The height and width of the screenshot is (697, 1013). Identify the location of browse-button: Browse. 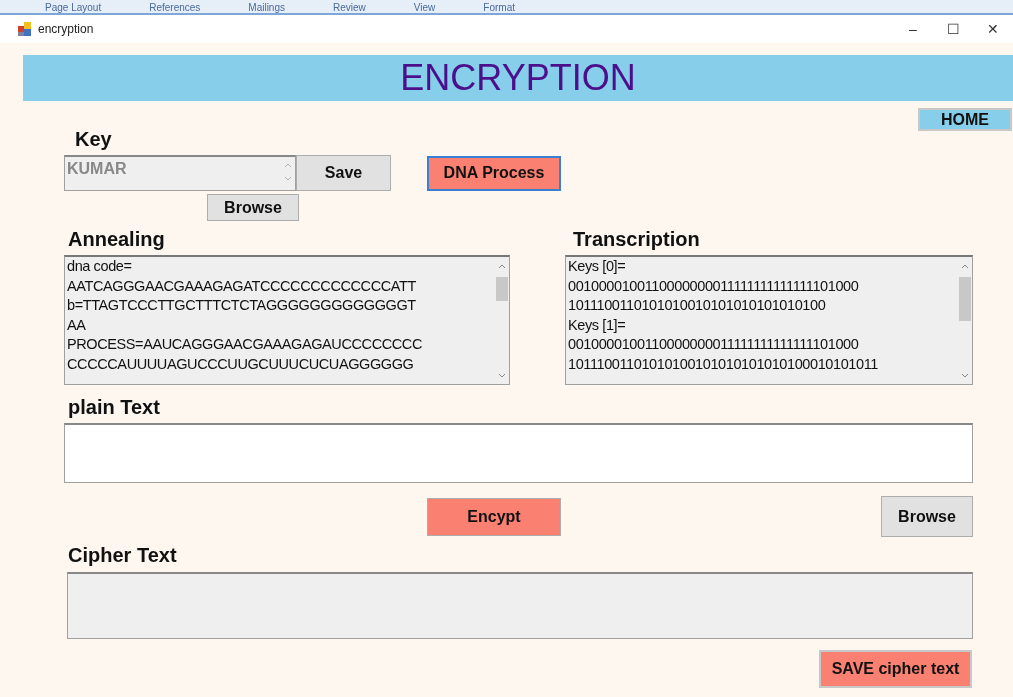
(927, 516).